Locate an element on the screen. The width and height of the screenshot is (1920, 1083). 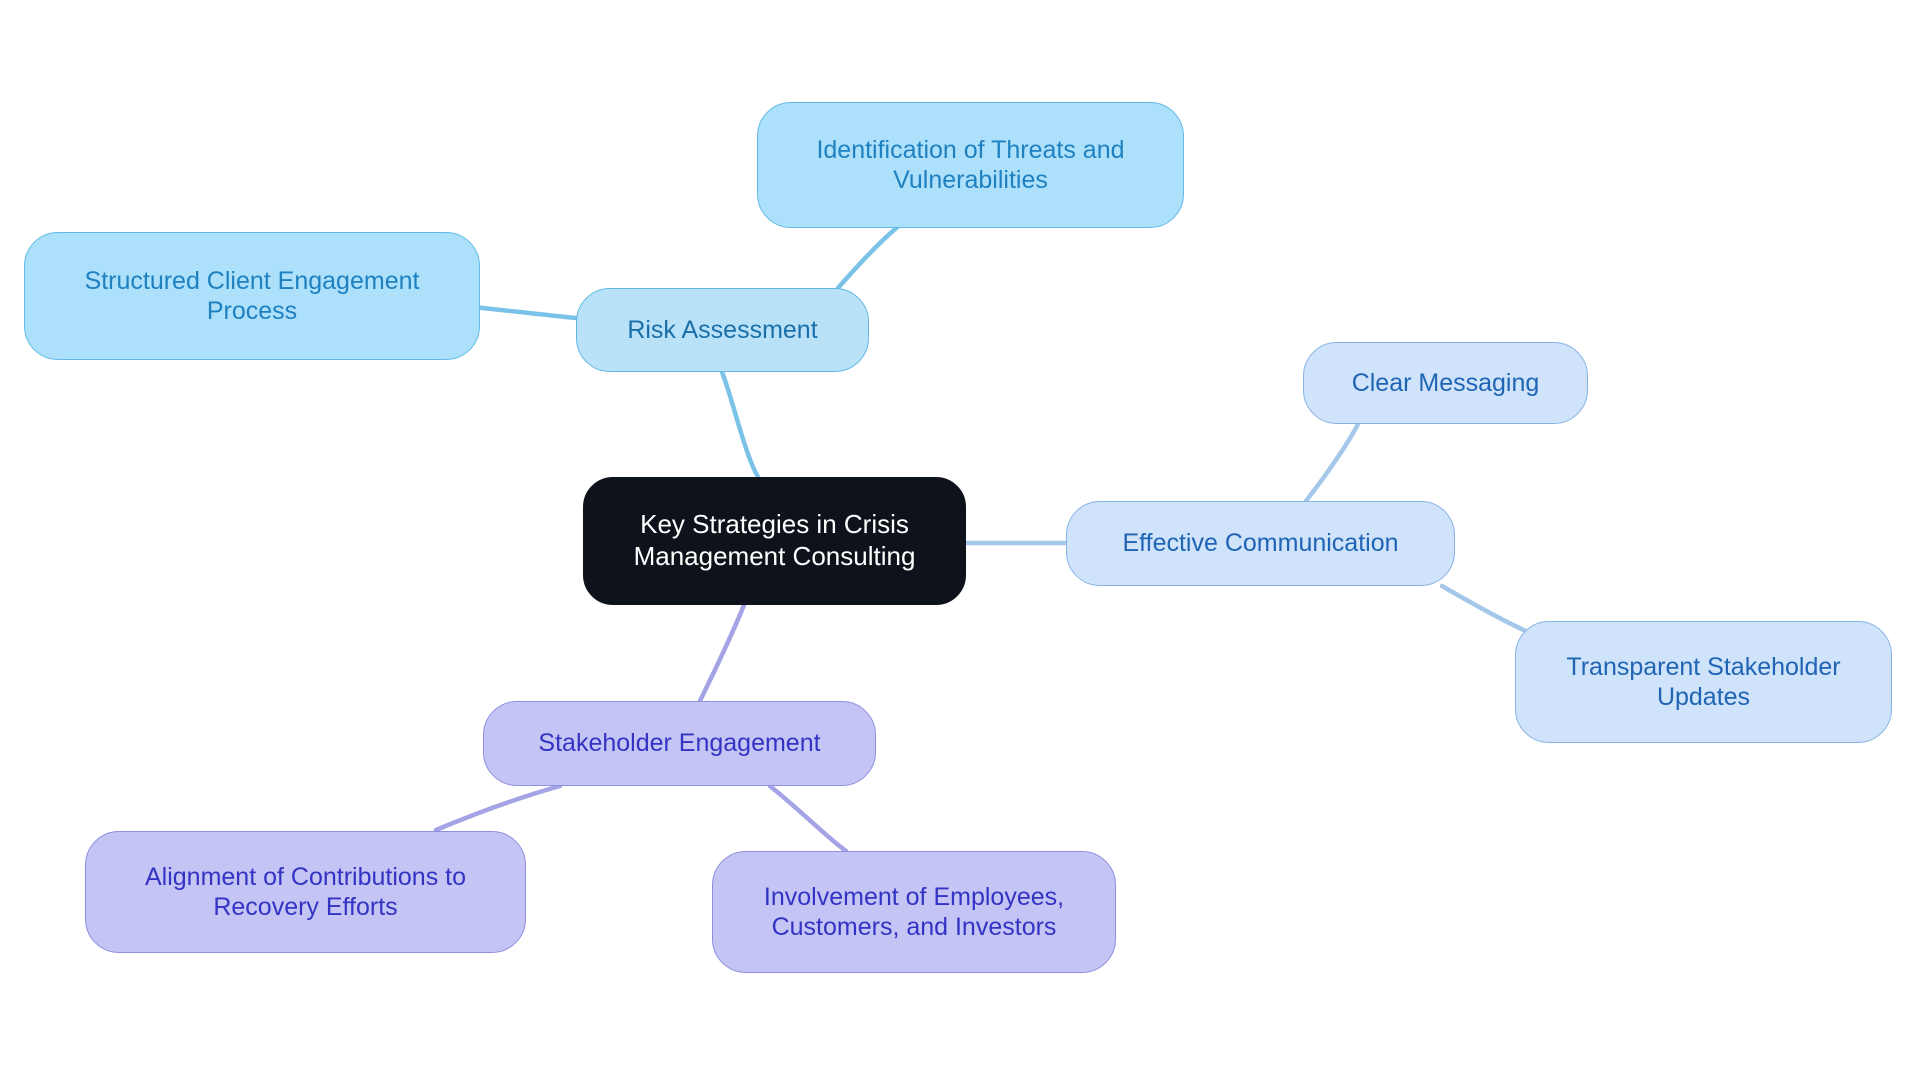
node-structured-client-engagement: Structured Client Engagement Process is located at coordinates (252, 296).